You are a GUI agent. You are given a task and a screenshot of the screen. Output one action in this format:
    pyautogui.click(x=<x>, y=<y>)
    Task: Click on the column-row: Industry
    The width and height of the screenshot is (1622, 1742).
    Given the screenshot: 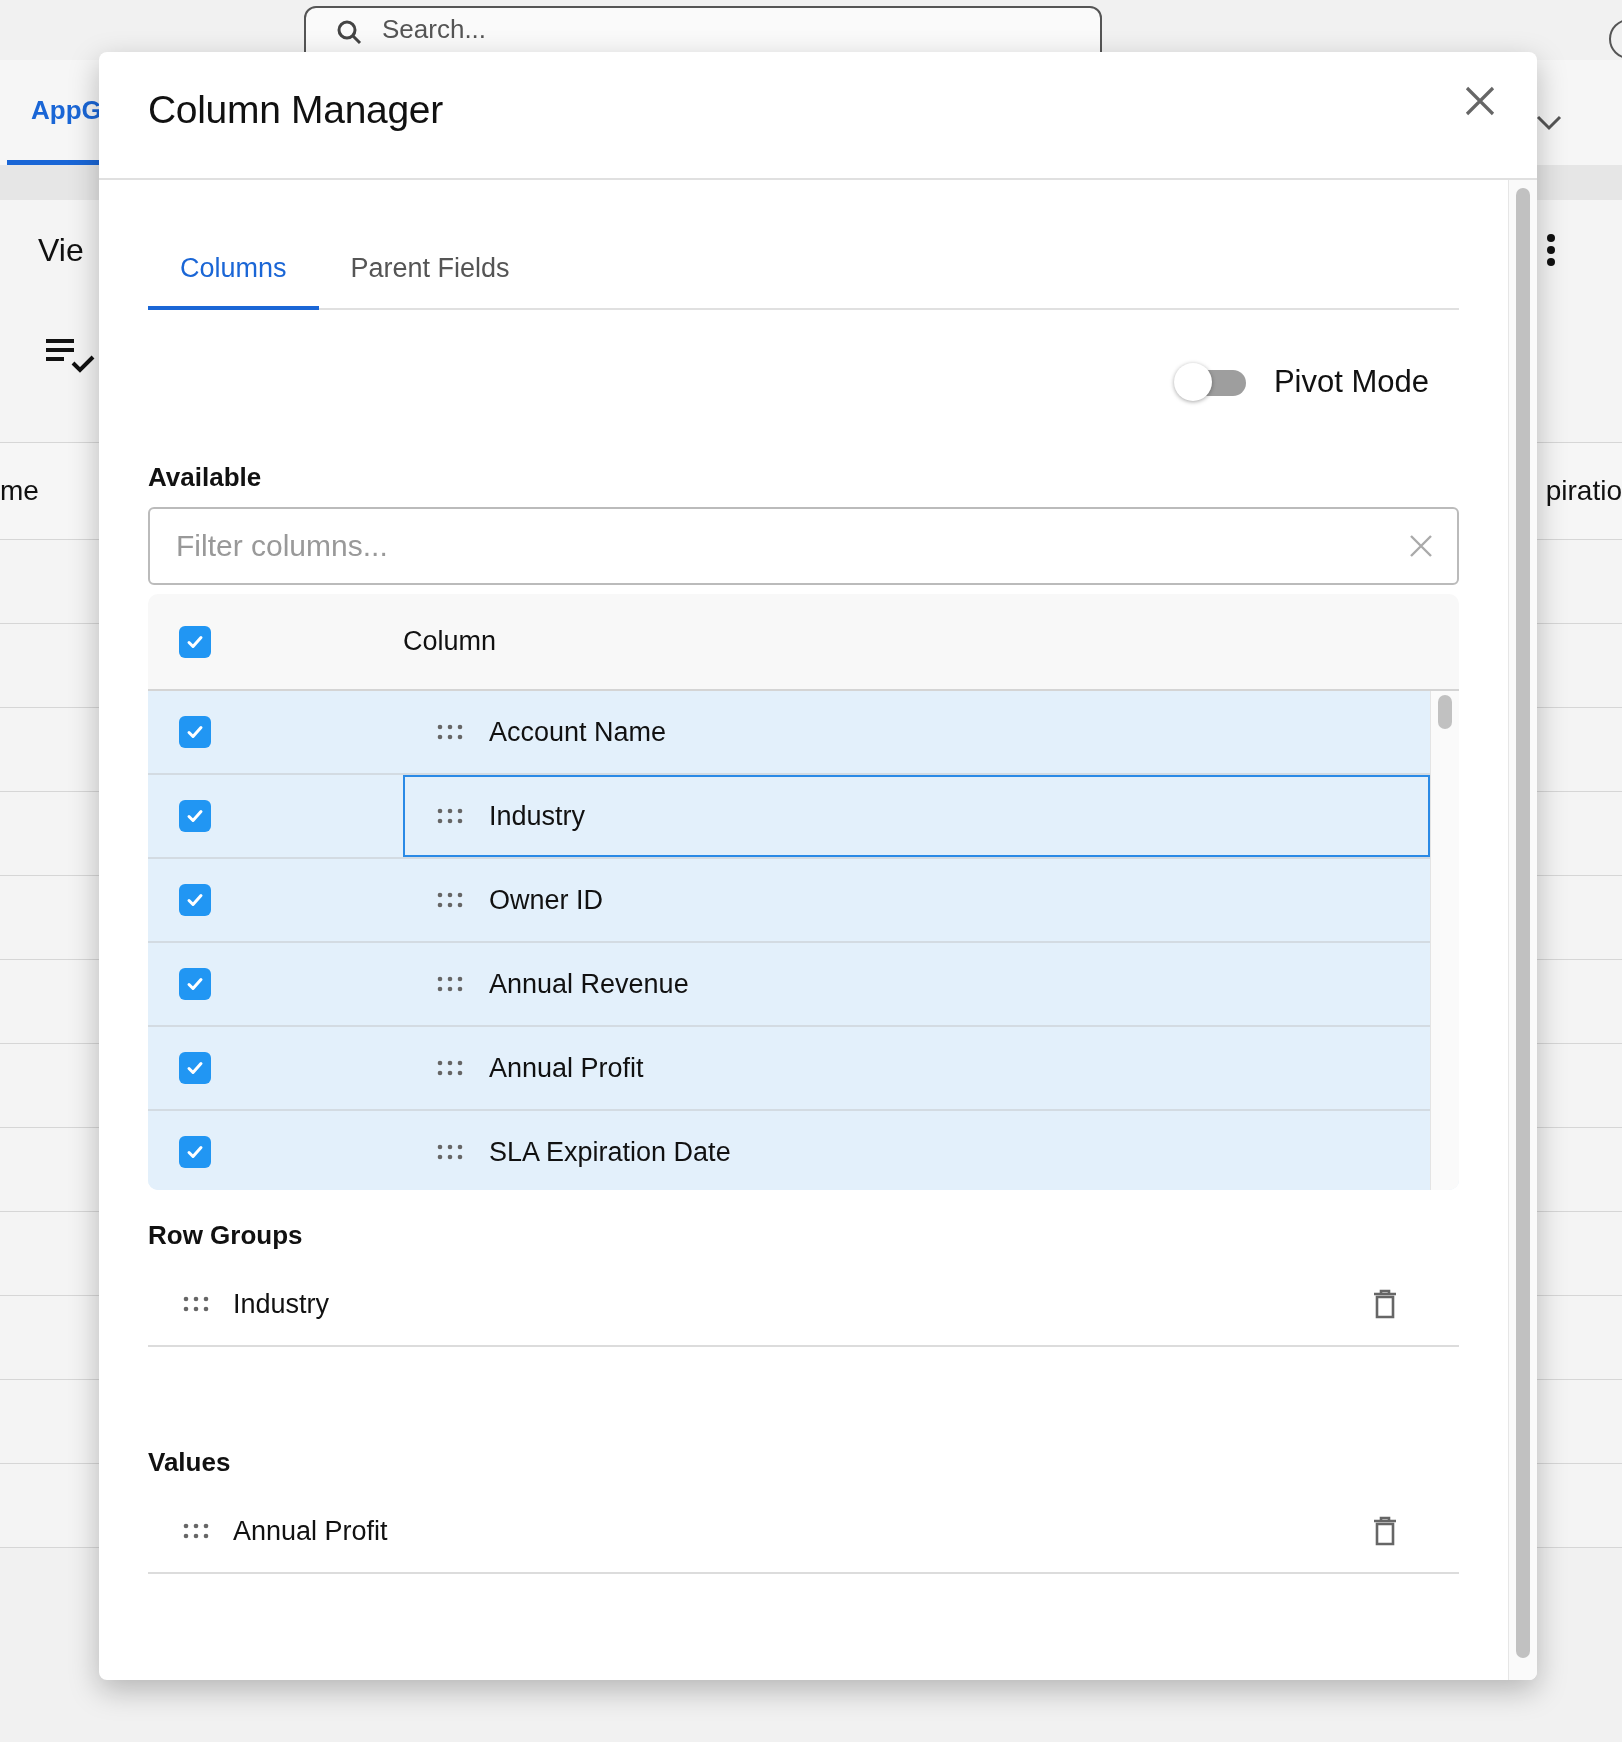 What is the action you would take?
    pyautogui.click(x=789, y=817)
    